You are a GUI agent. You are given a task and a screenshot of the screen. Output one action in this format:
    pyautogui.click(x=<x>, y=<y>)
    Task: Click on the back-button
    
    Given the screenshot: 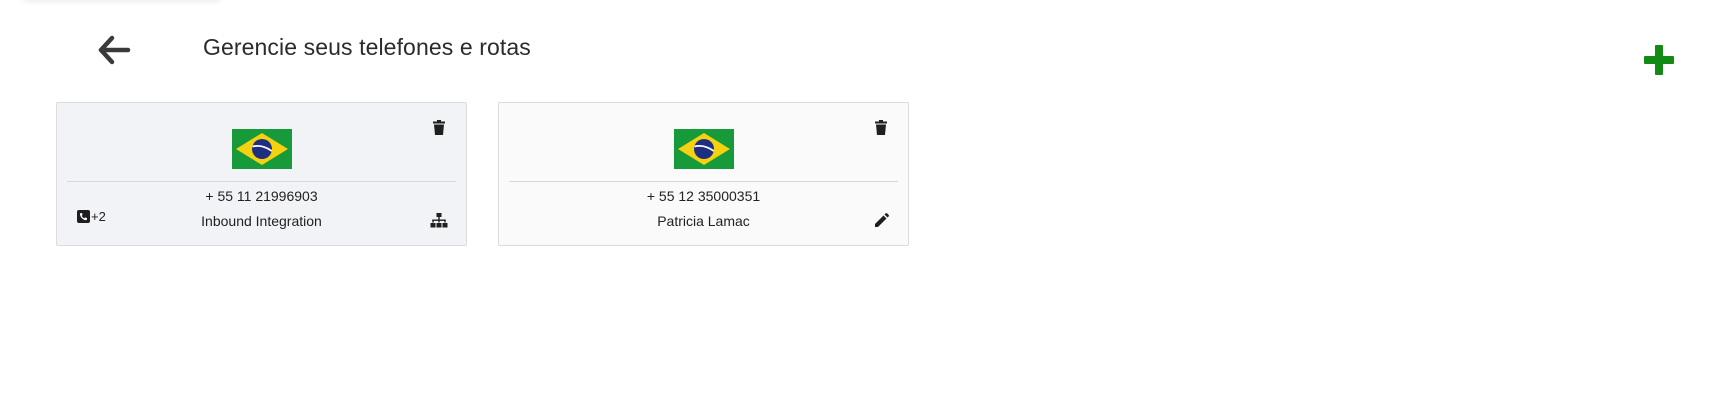 What is the action you would take?
    pyautogui.click(x=114, y=50)
    